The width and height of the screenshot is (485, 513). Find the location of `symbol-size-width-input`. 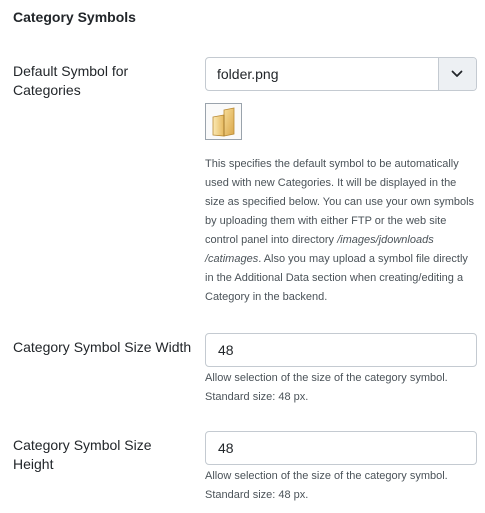

symbol-size-width-input is located at coordinates (338, 350).